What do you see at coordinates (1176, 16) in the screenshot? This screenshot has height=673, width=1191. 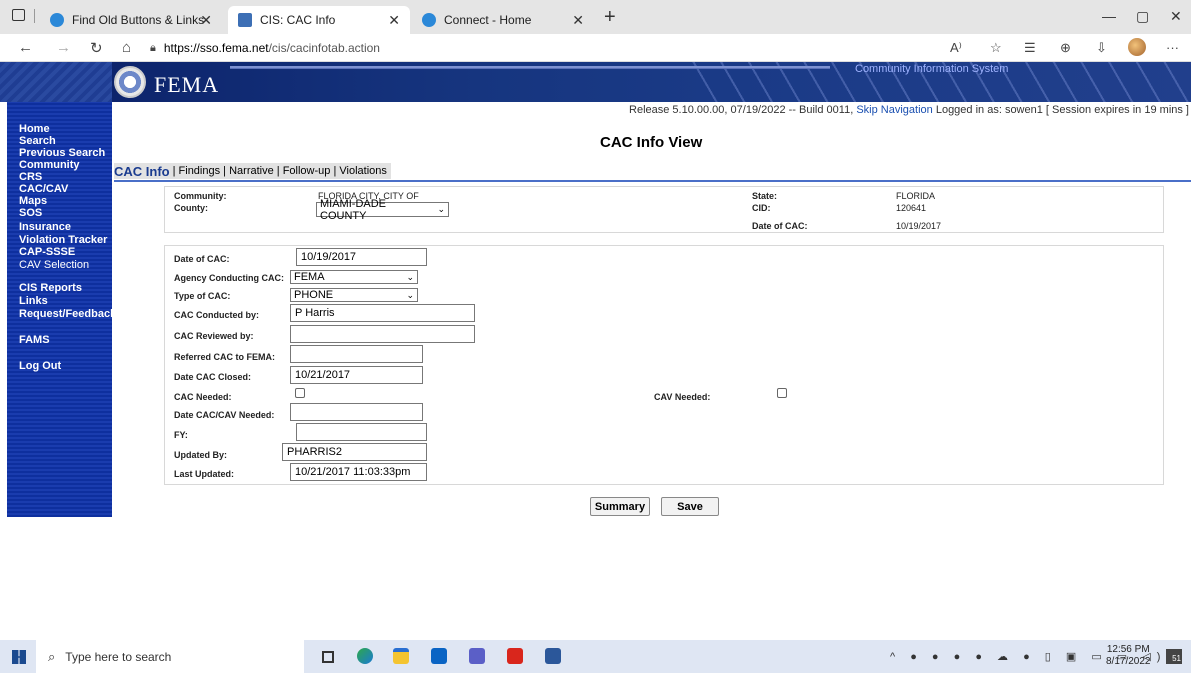 I see `close-window-icon: ✕` at bounding box center [1176, 16].